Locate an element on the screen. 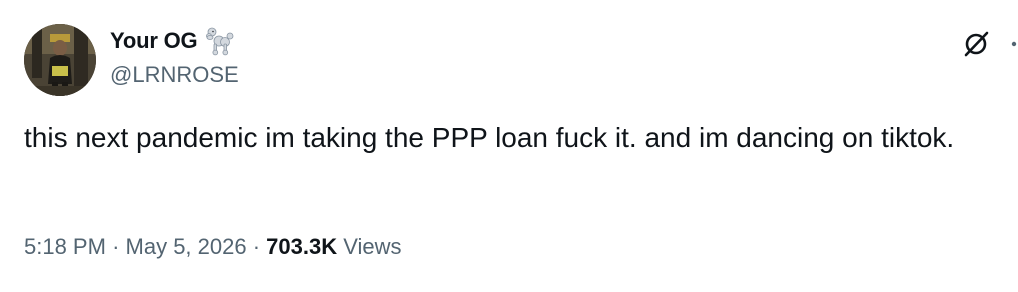 This screenshot has height=292, width=1018. avatar is located at coordinates (60, 60).